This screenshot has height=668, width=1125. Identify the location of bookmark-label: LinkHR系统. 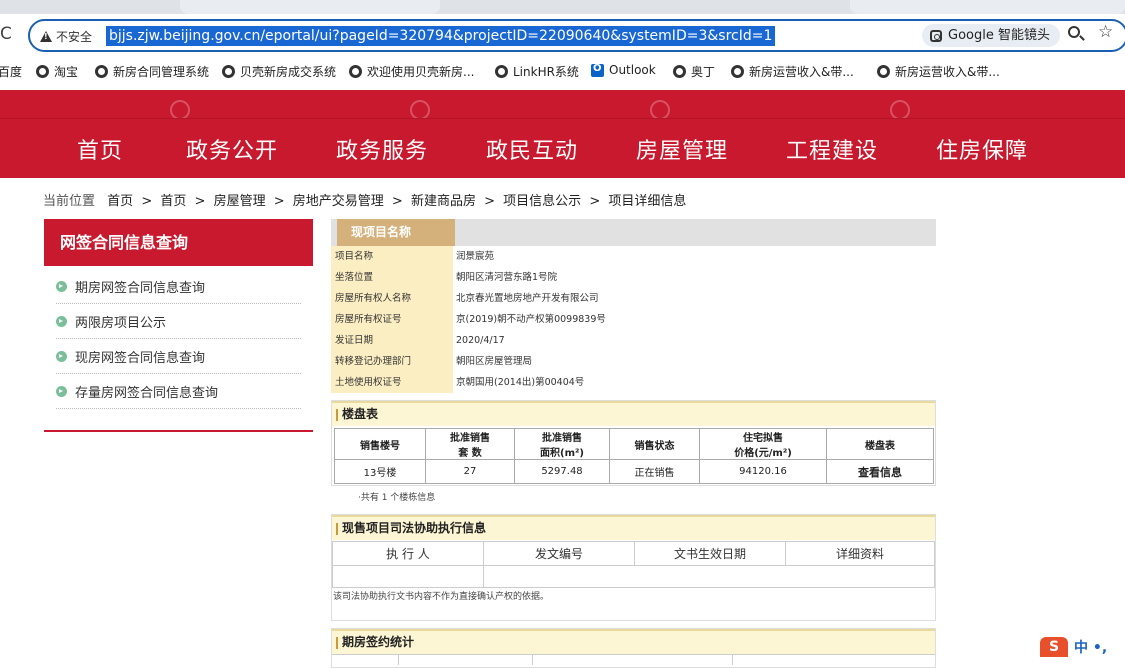
(546, 72).